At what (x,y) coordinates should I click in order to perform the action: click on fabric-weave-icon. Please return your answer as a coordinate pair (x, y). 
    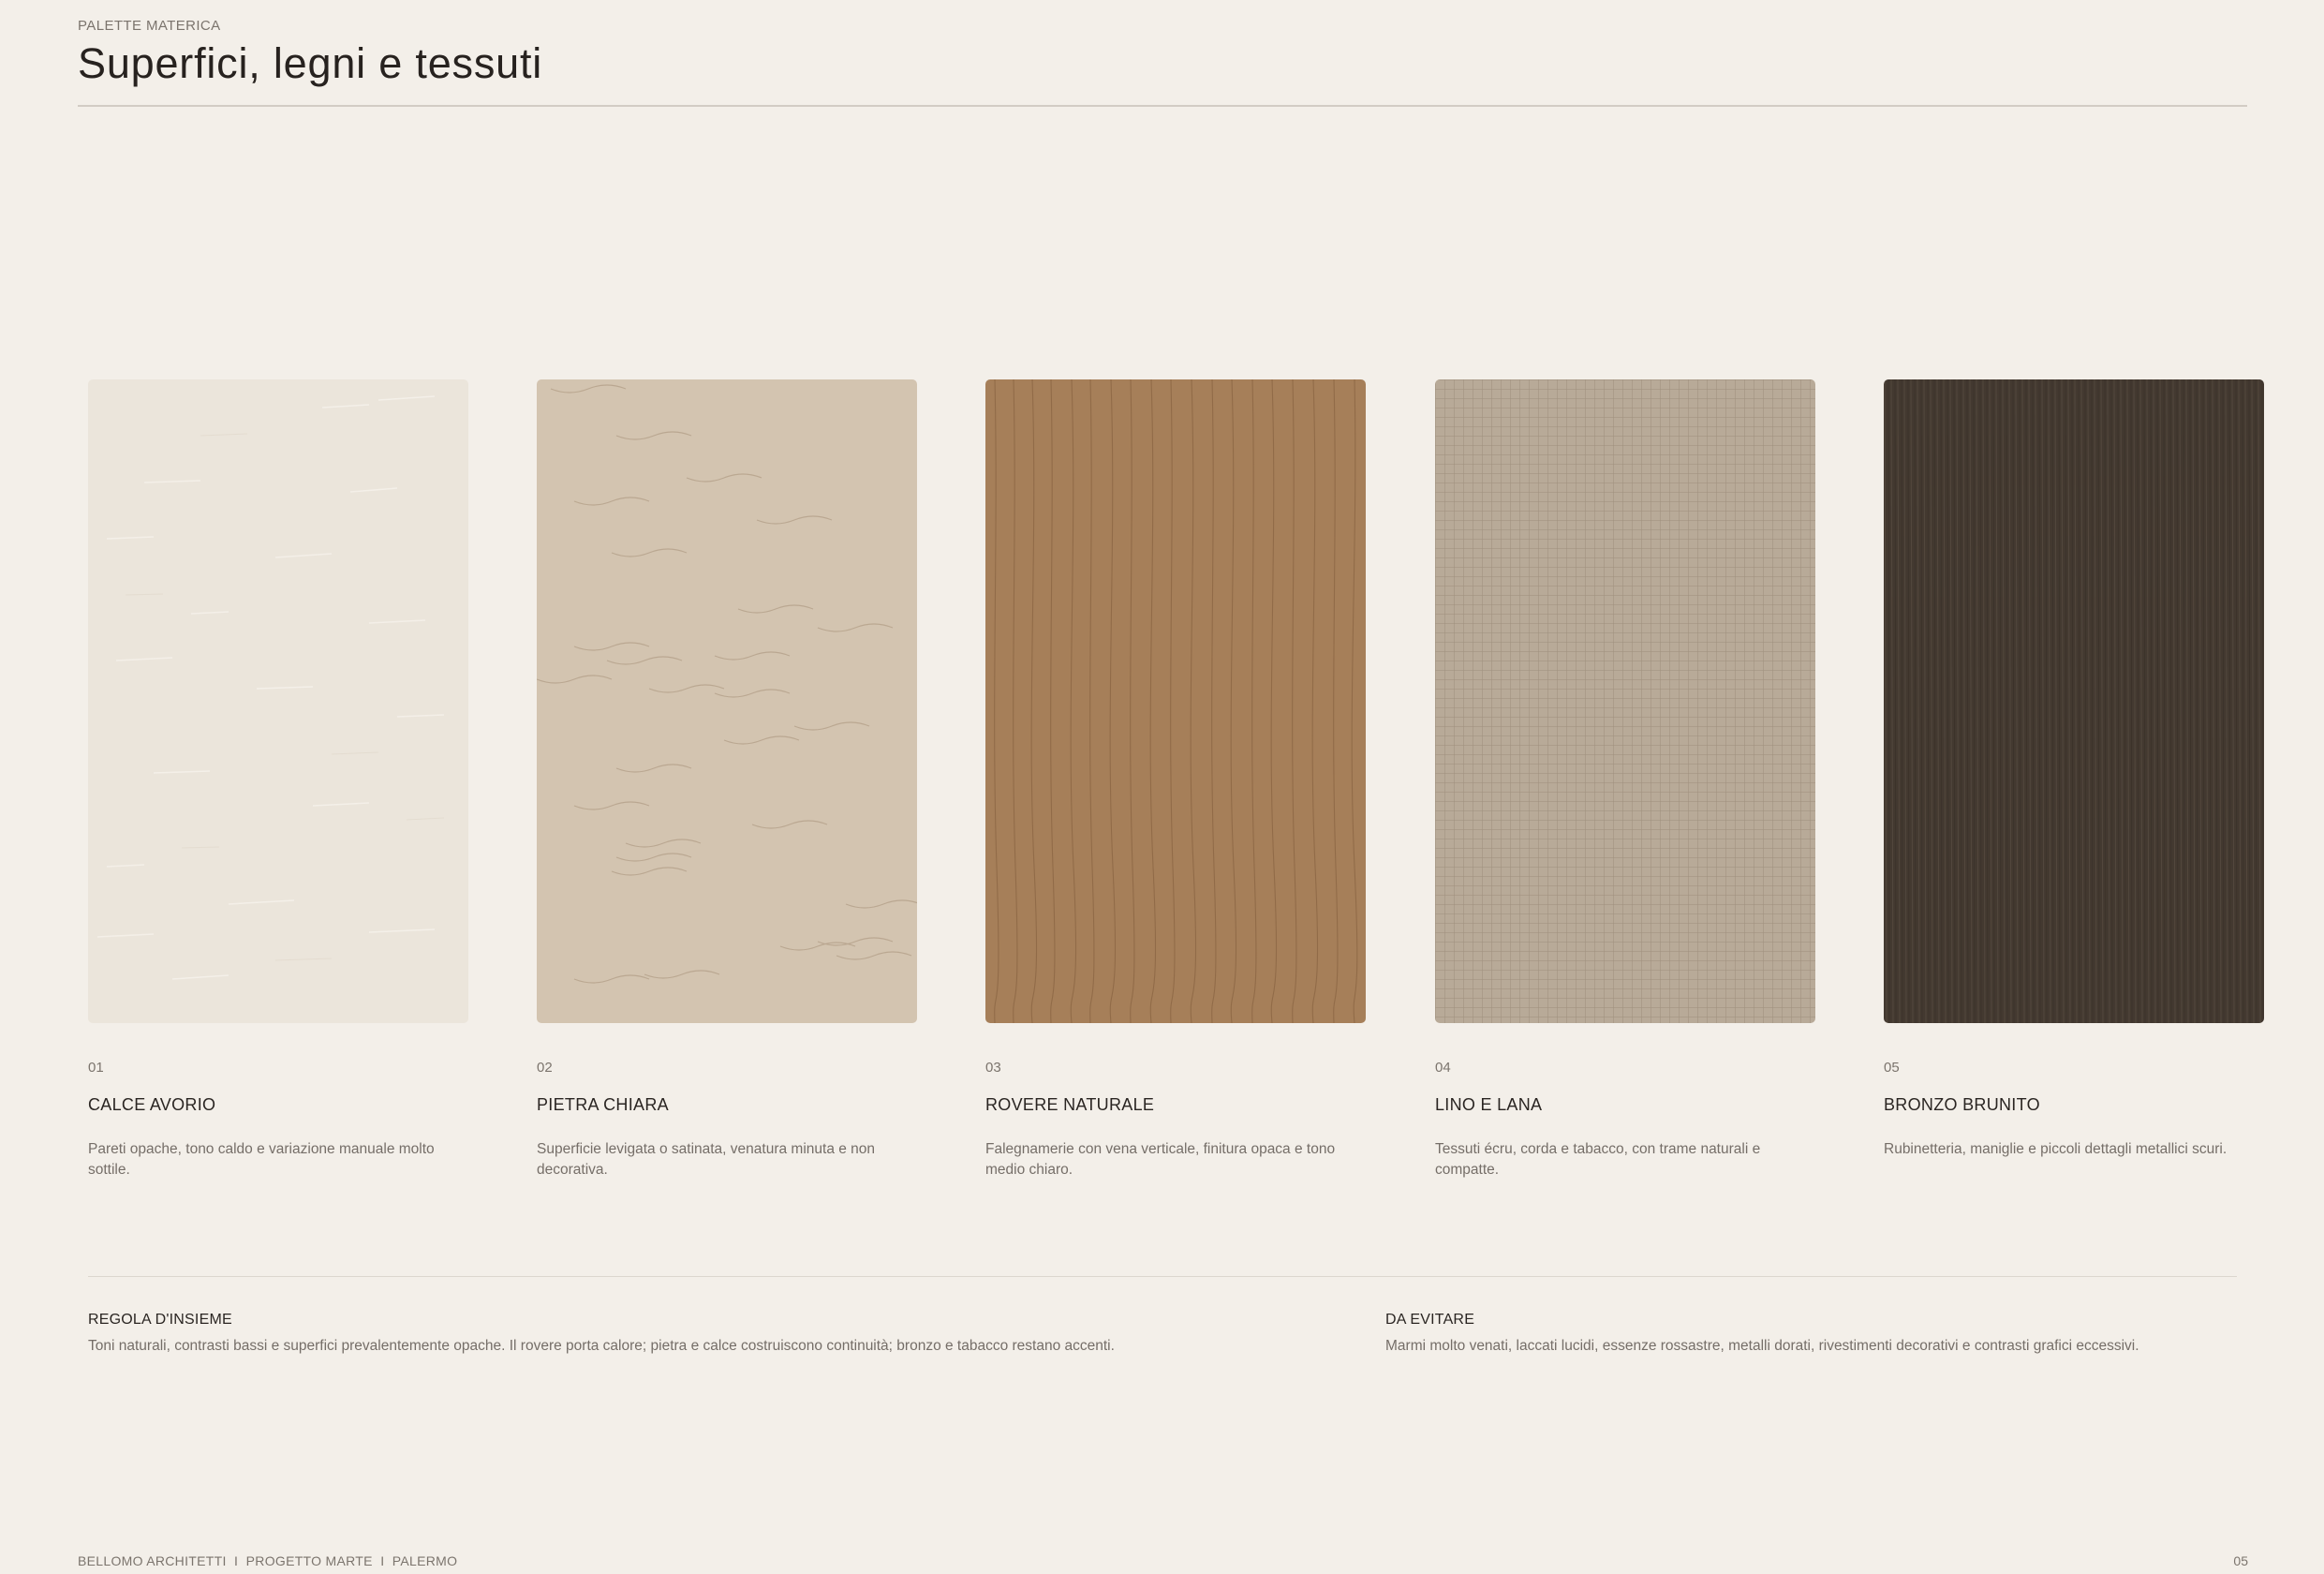
    Looking at the image, I should click on (1625, 701).